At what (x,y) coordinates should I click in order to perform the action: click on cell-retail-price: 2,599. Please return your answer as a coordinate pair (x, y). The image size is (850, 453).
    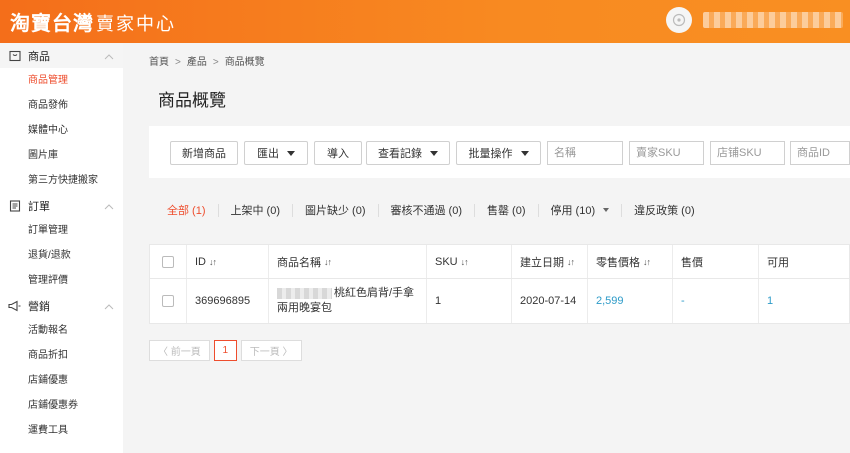
    Looking at the image, I should click on (630, 301).